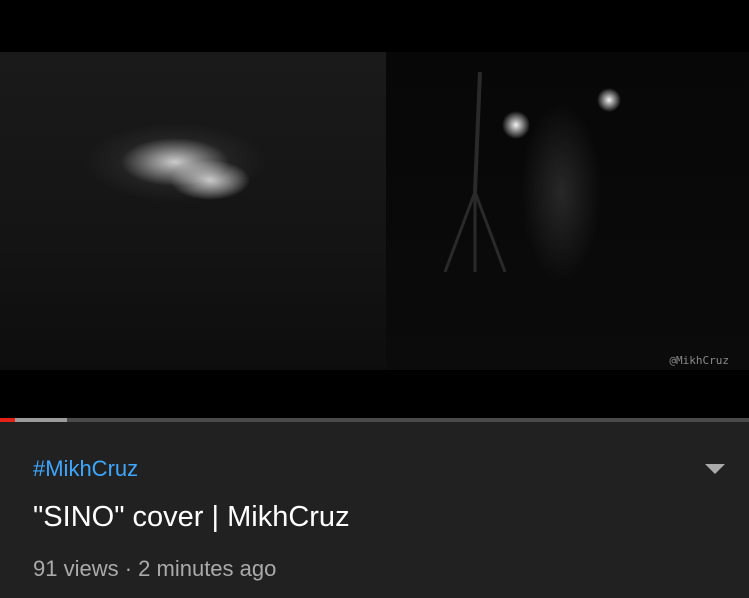 The width and height of the screenshot is (749, 598). What do you see at coordinates (191, 517) in the screenshot?
I see `video-title: "SINO" cover | MikhCruz` at bounding box center [191, 517].